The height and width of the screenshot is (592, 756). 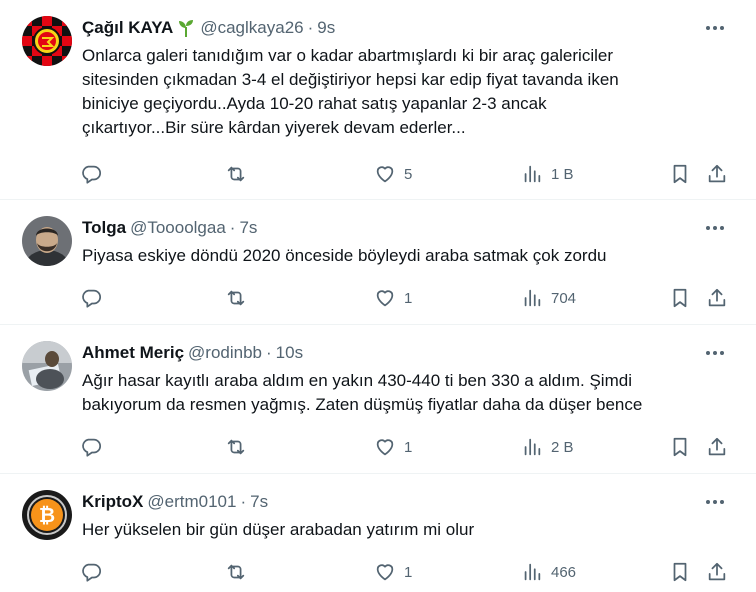 I want to click on like-button: 5, so click(x=393, y=174).